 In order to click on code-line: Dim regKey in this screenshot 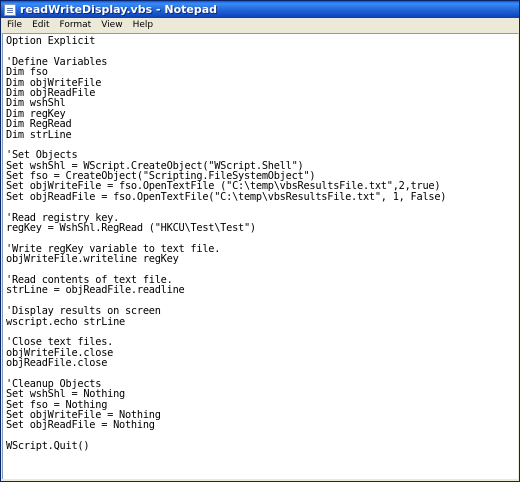, I will do `click(36, 113)`.